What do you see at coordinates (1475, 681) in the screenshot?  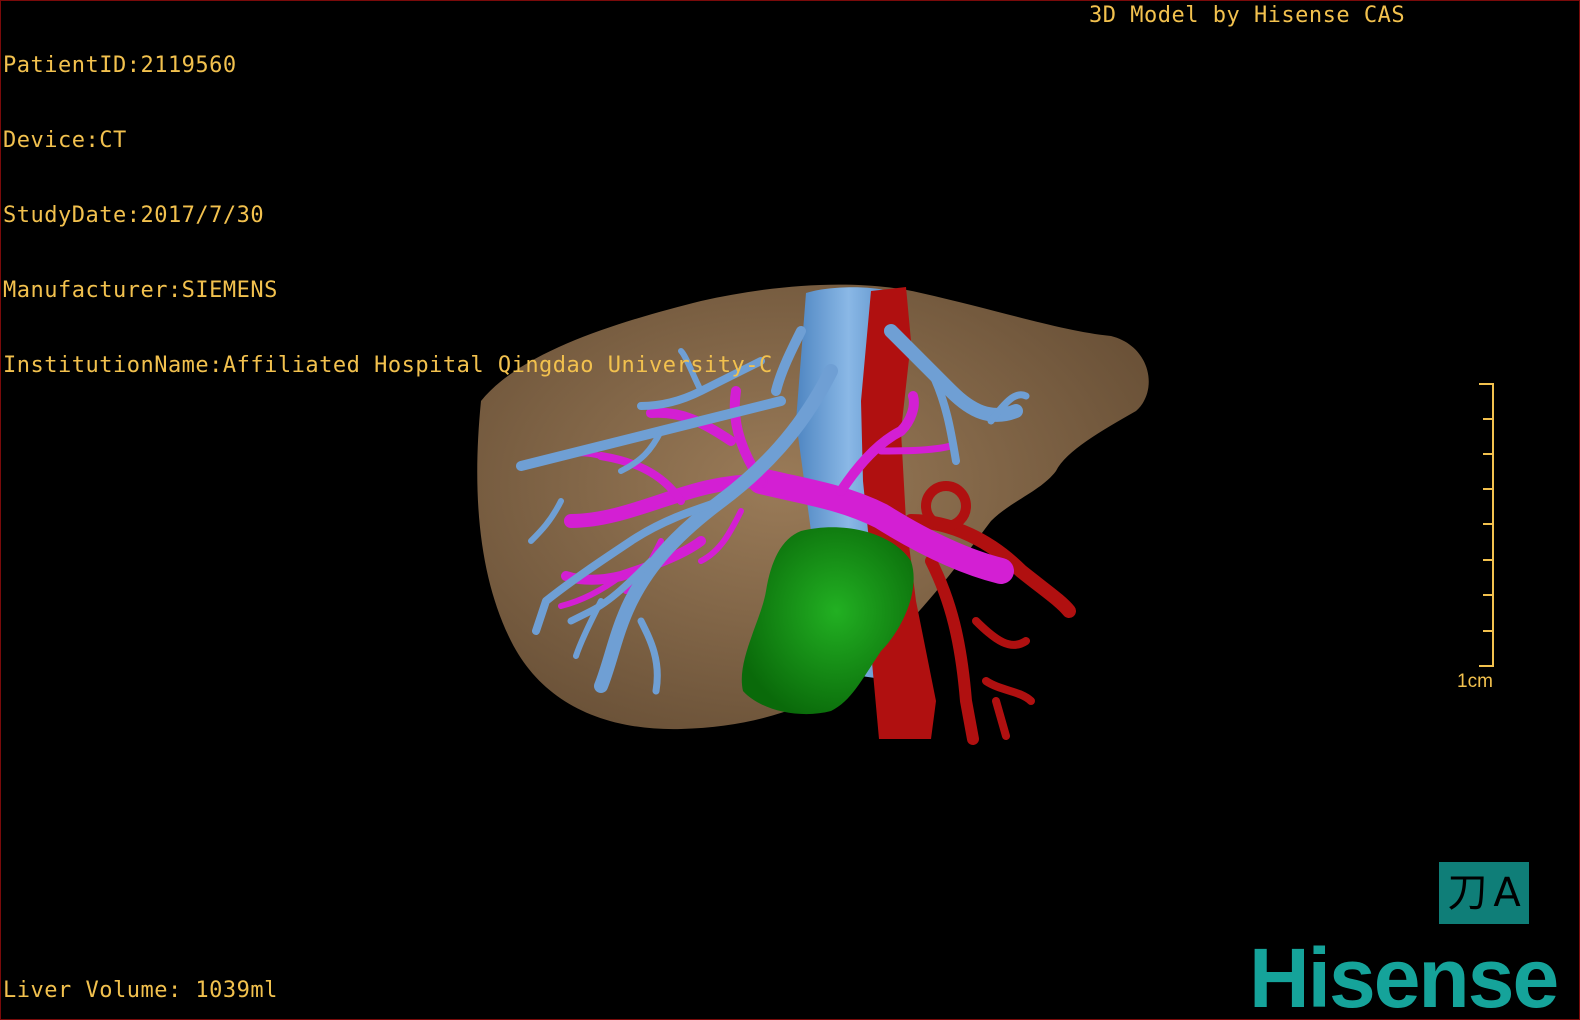 I see `scale-label: 1cm` at bounding box center [1475, 681].